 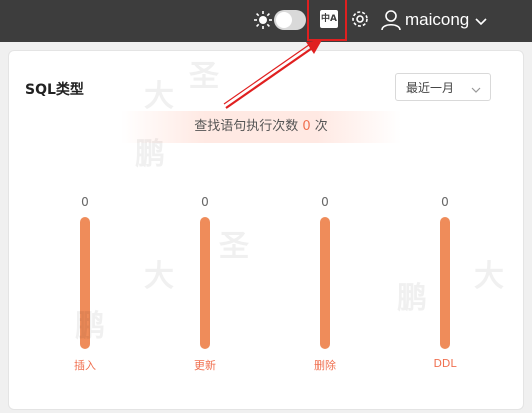 I want to click on theme-toggle, so click(x=290, y=20).